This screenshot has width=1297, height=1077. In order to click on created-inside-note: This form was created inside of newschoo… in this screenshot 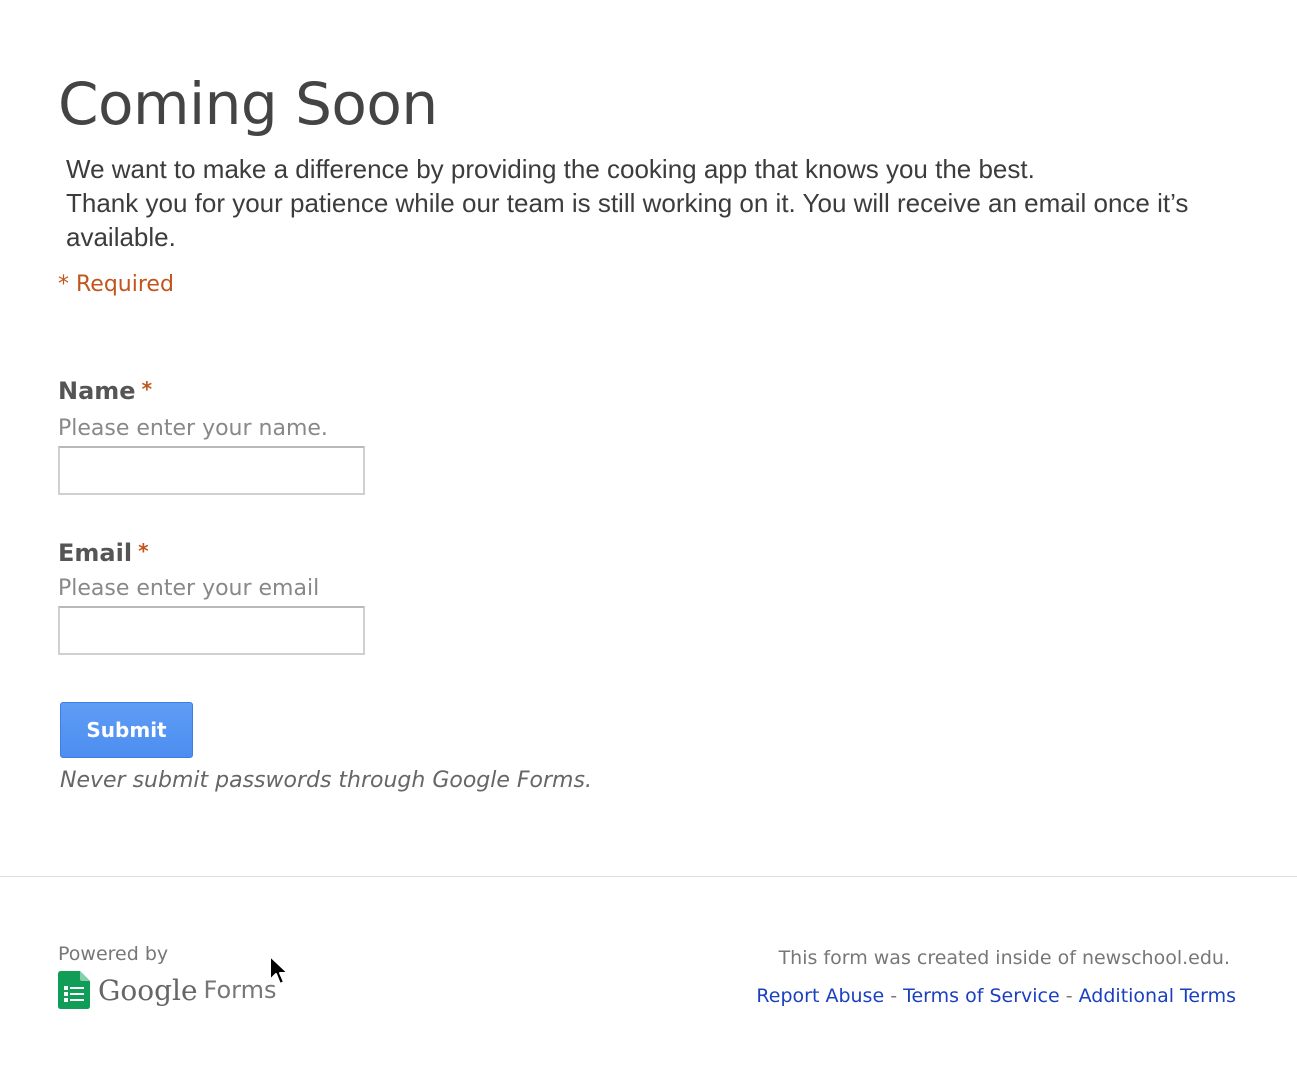, I will do `click(1004, 958)`.